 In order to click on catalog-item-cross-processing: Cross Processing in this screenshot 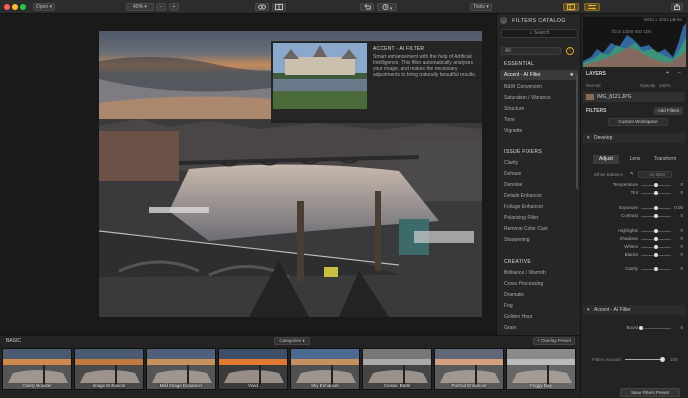, I will do `click(523, 284)`.